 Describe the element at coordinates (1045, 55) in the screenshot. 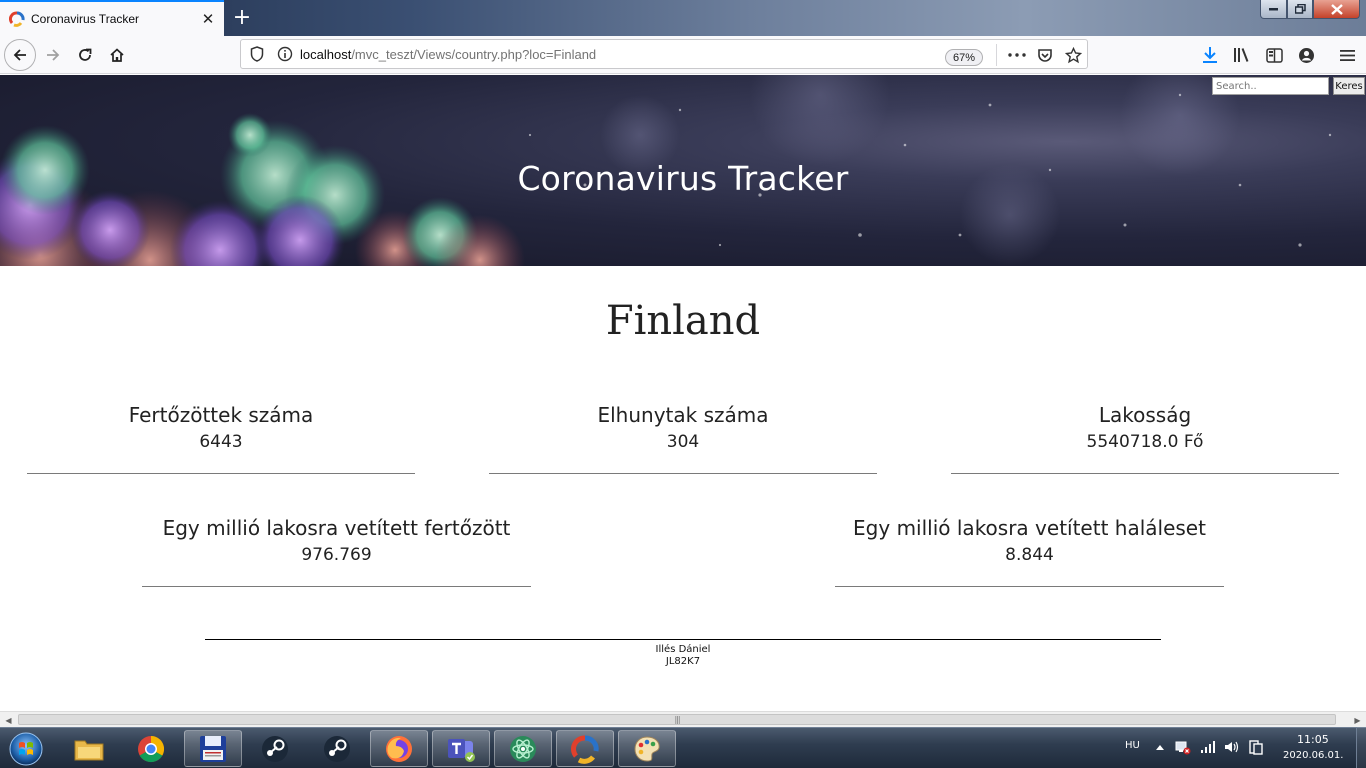

I see `pocket-icon` at that location.